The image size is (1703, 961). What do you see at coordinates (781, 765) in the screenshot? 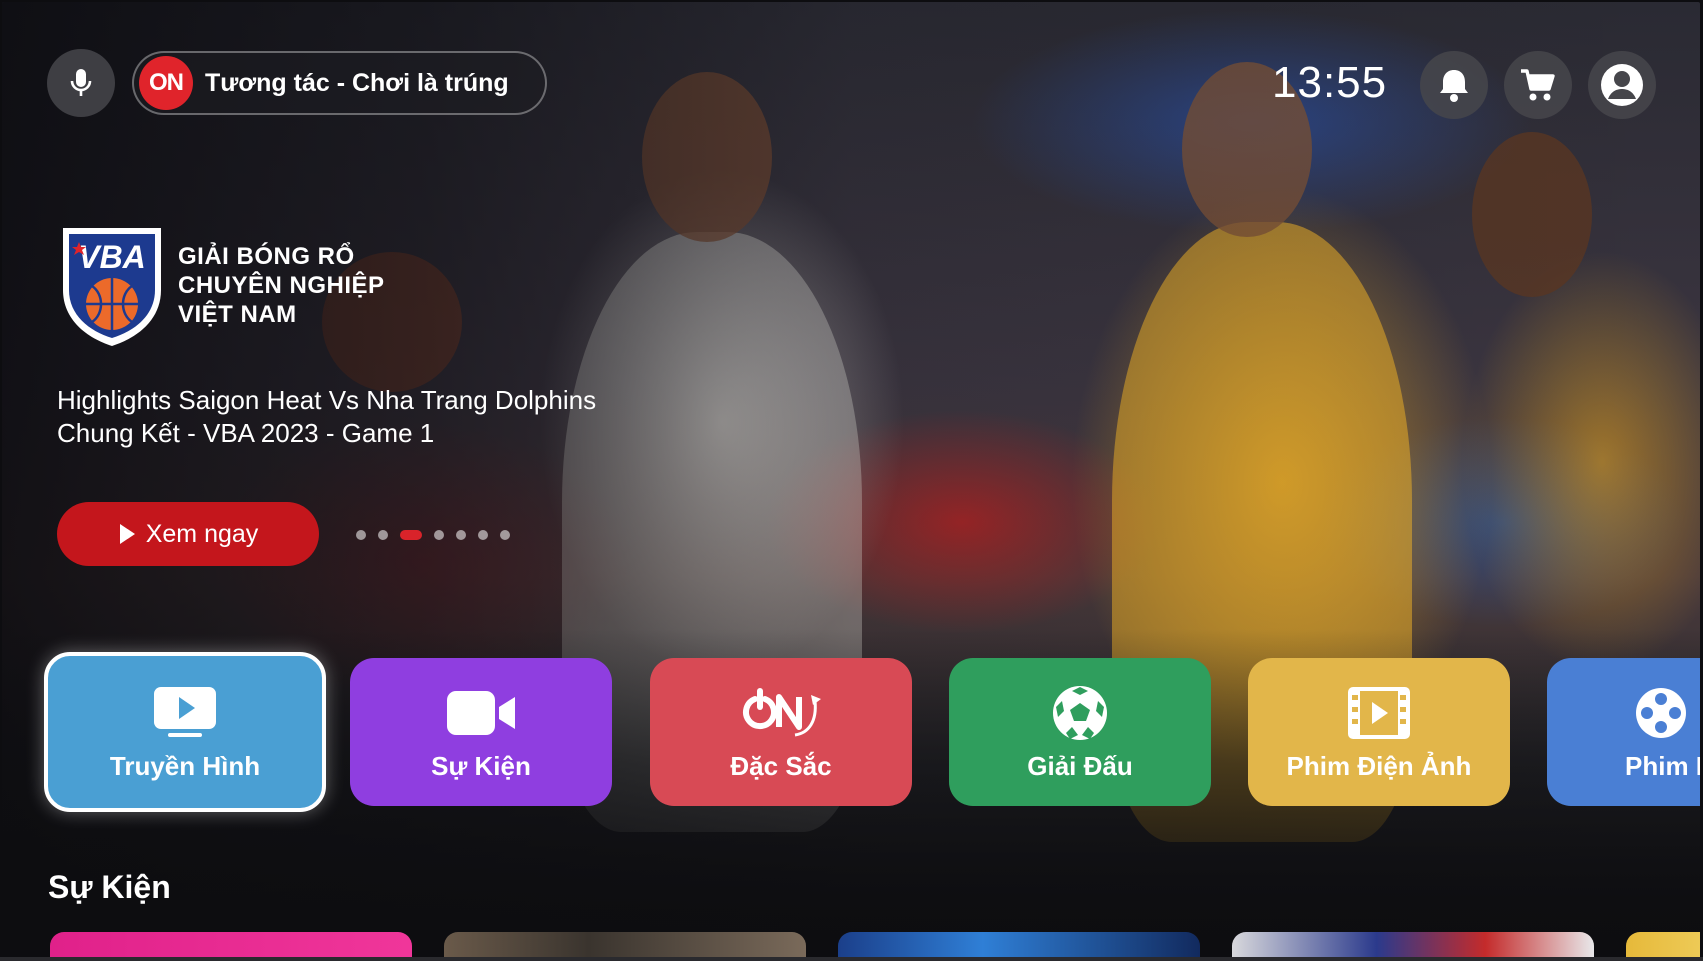
I see `category-label: Đặc Sắc` at bounding box center [781, 765].